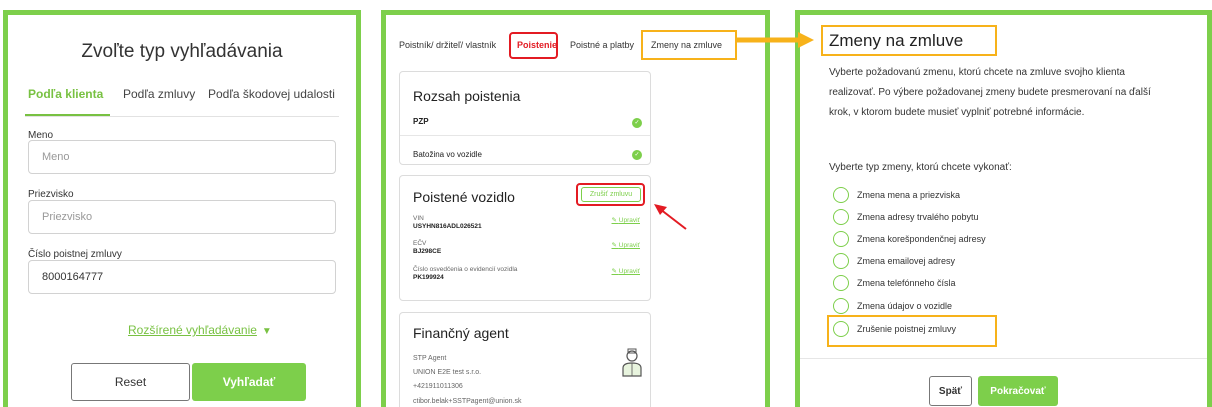 This screenshot has width=1212, height=407. Describe the element at coordinates (670, 217) in the screenshot. I see `red-arrow-icon` at that location.